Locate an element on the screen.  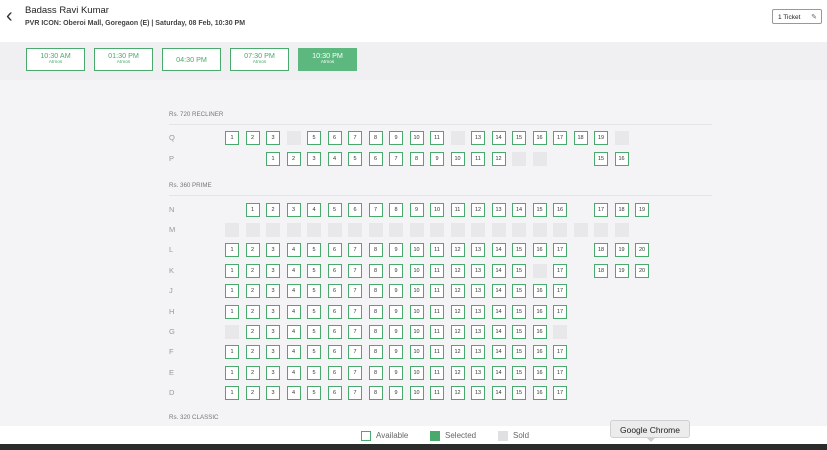
seat-p-2: 2 is located at coordinates (293, 159).